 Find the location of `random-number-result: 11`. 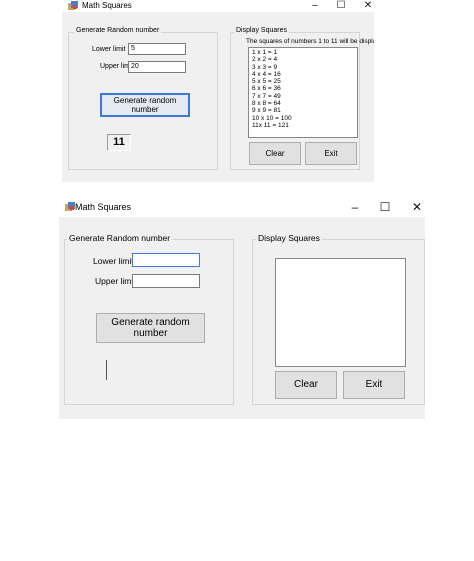

random-number-result: 11 is located at coordinates (119, 142).